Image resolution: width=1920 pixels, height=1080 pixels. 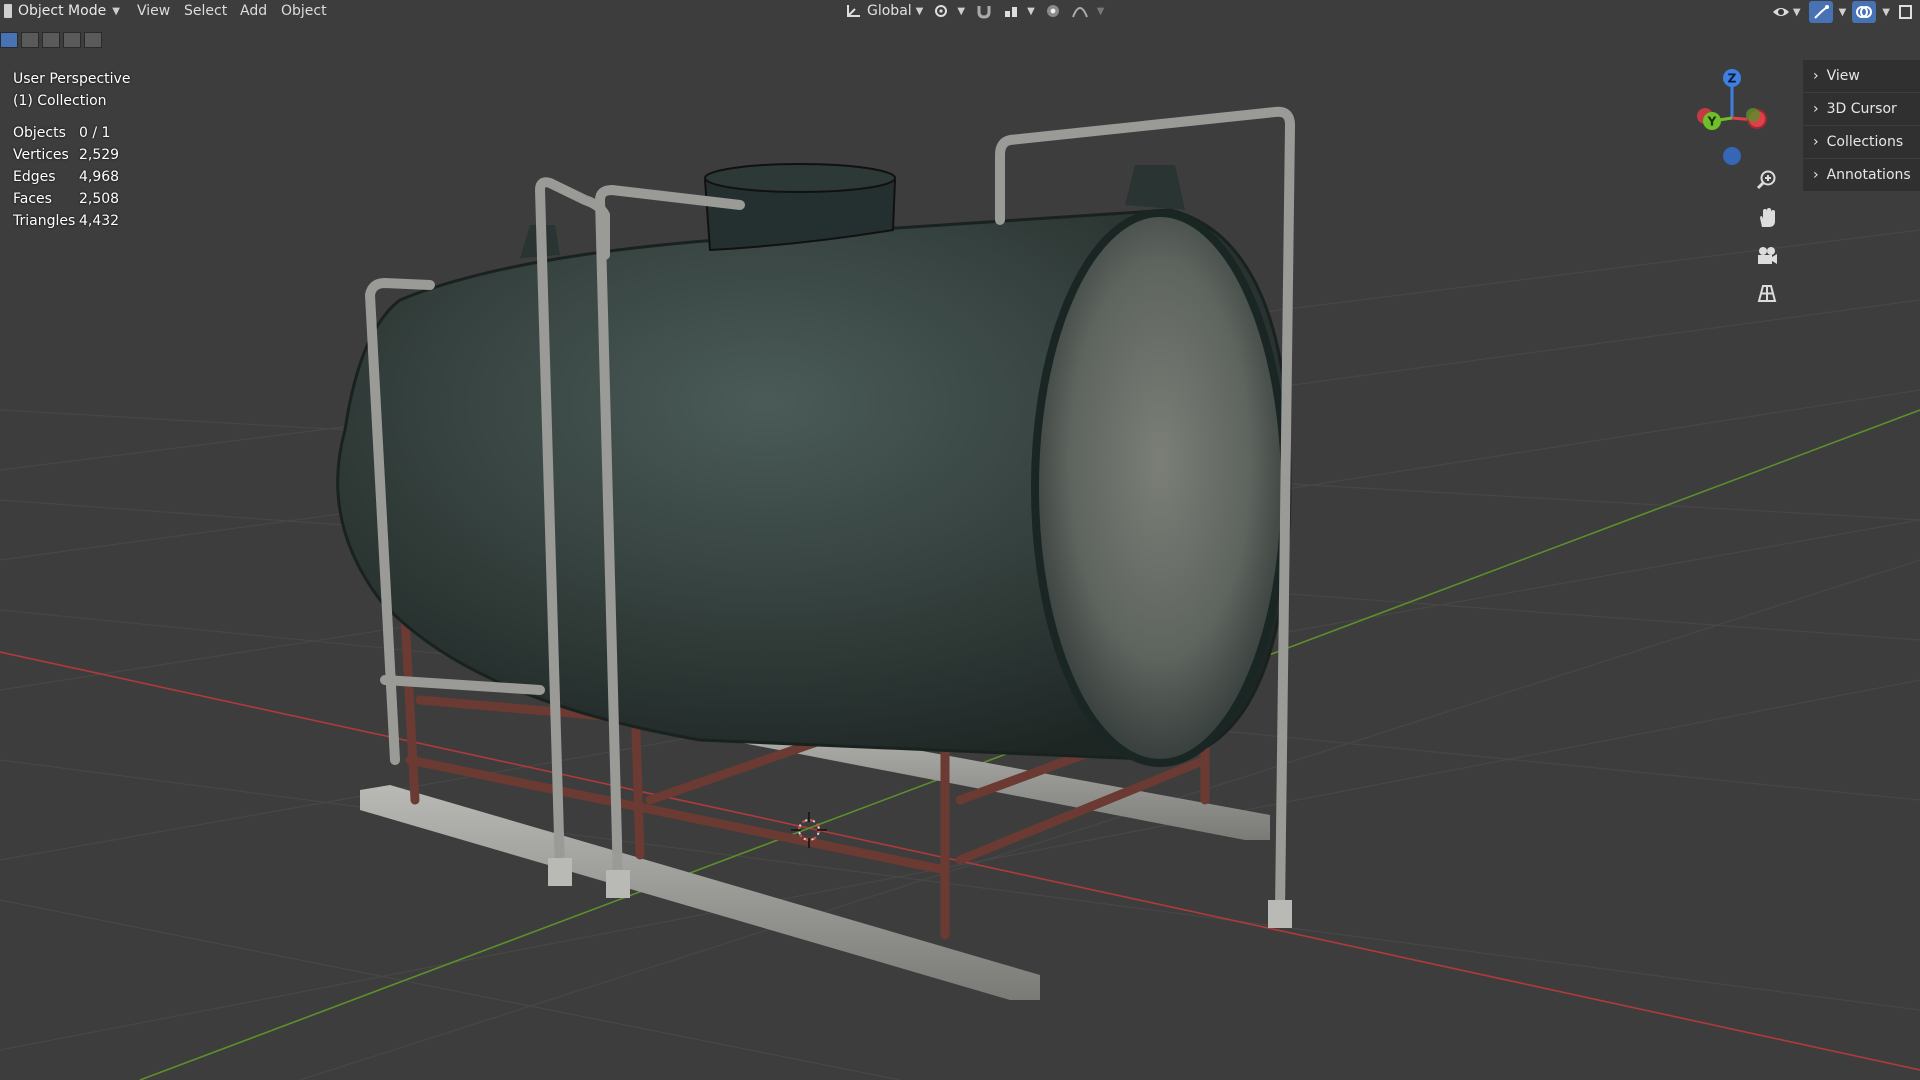 I want to click on magnet-icon, so click(x=984, y=12).